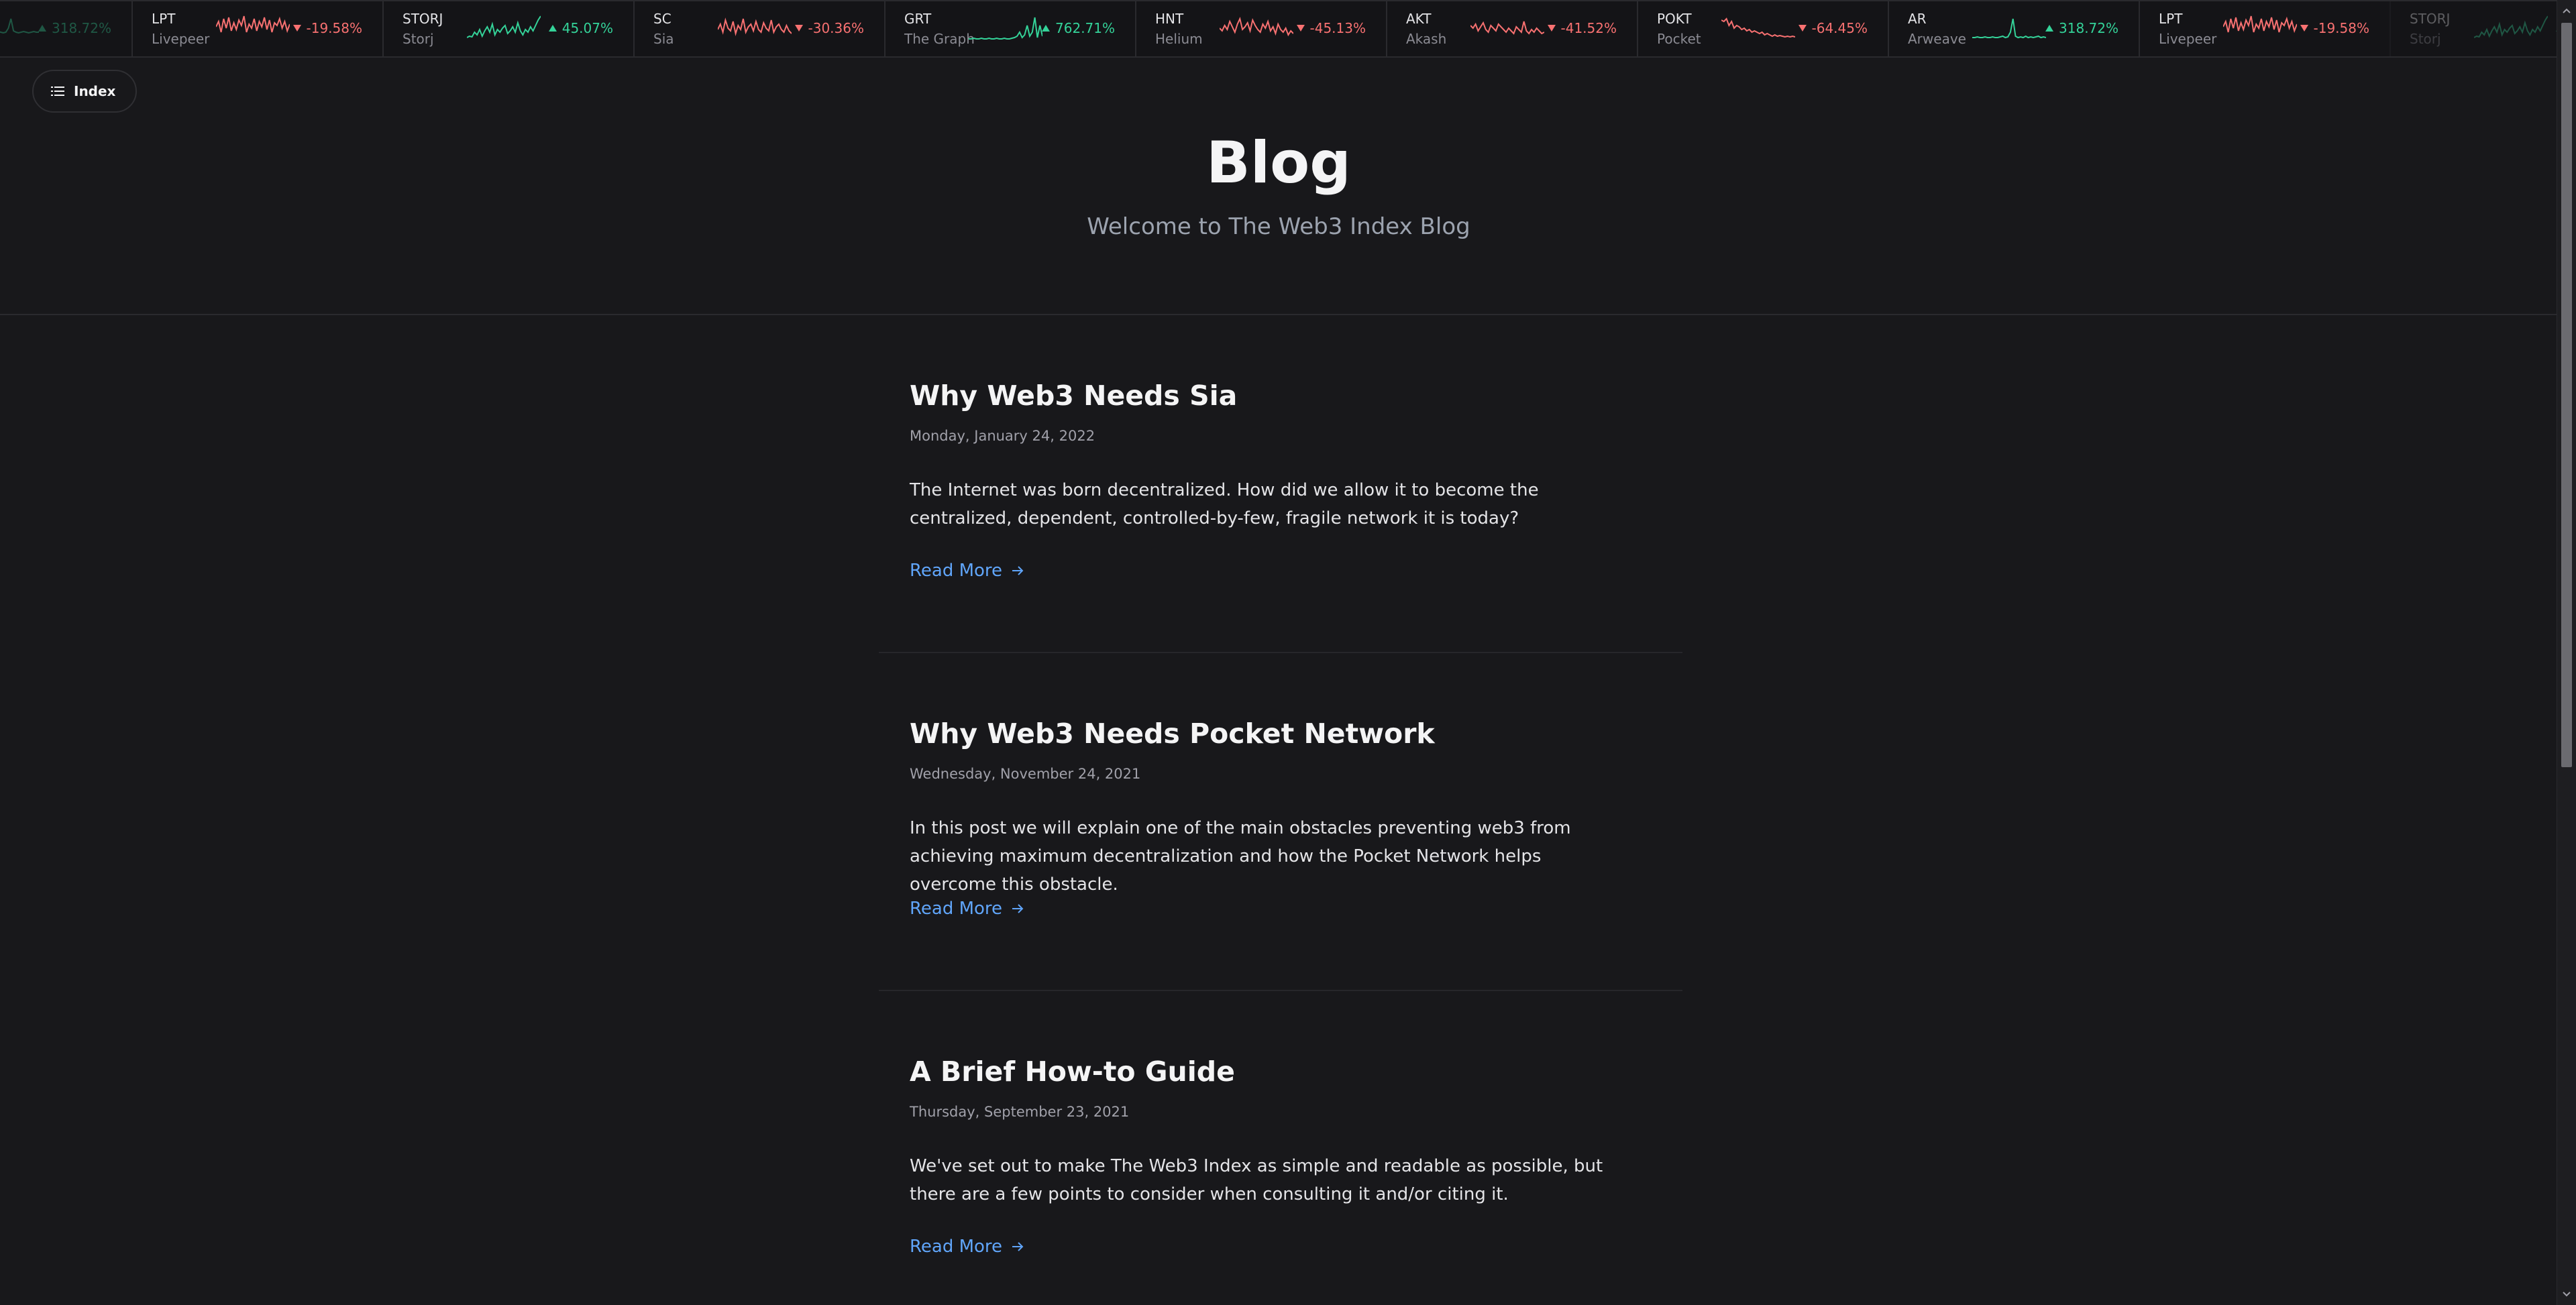 The image size is (2576, 1305). What do you see at coordinates (1331, 28) in the screenshot?
I see `ticker-change: -45.13%` at bounding box center [1331, 28].